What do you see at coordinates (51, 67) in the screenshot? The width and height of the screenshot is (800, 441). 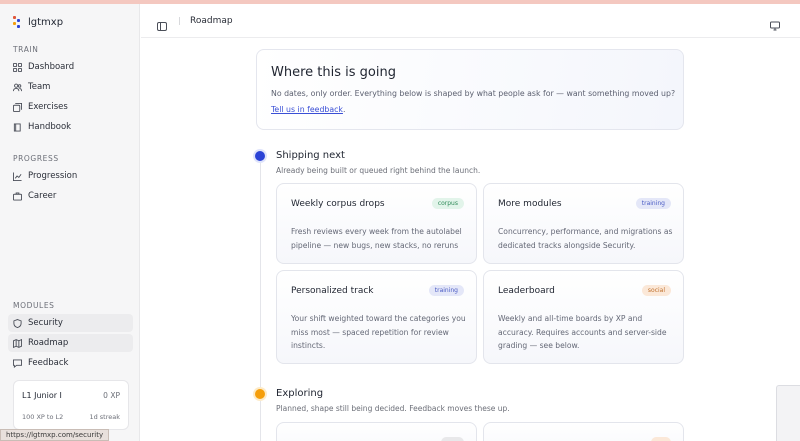 I see `sidebar-item-label: Dashboard` at bounding box center [51, 67].